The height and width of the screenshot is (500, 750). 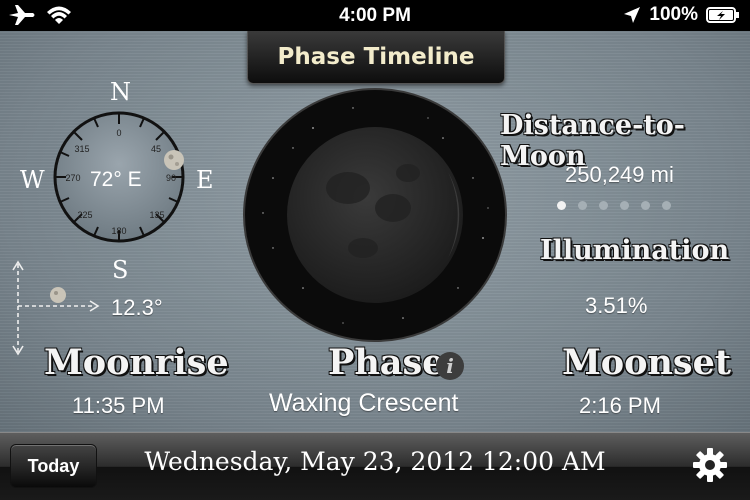 What do you see at coordinates (84, 215) in the screenshot?
I see `compass-tick-225: 225` at bounding box center [84, 215].